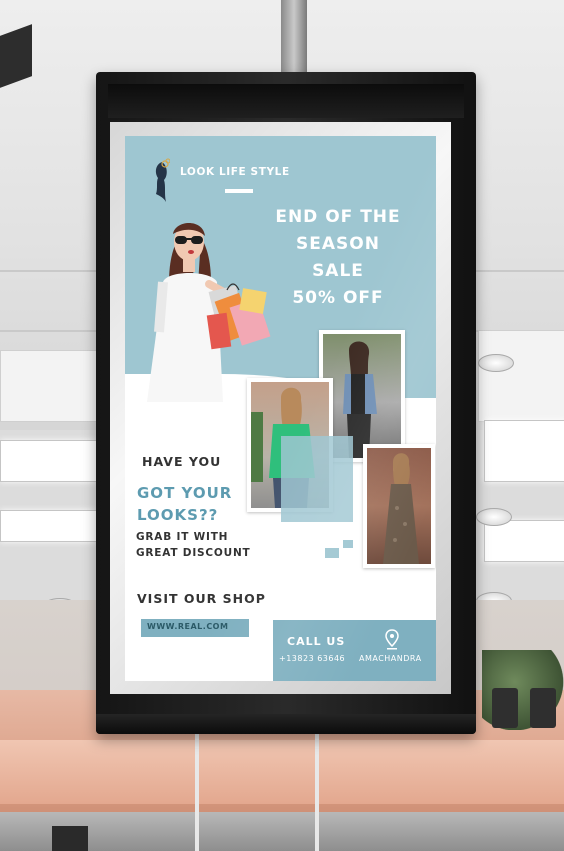 The height and width of the screenshot is (851, 564). What do you see at coordinates (239, 191) in the screenshot?
I see `brand-underline` at bounding box center [239, 191].